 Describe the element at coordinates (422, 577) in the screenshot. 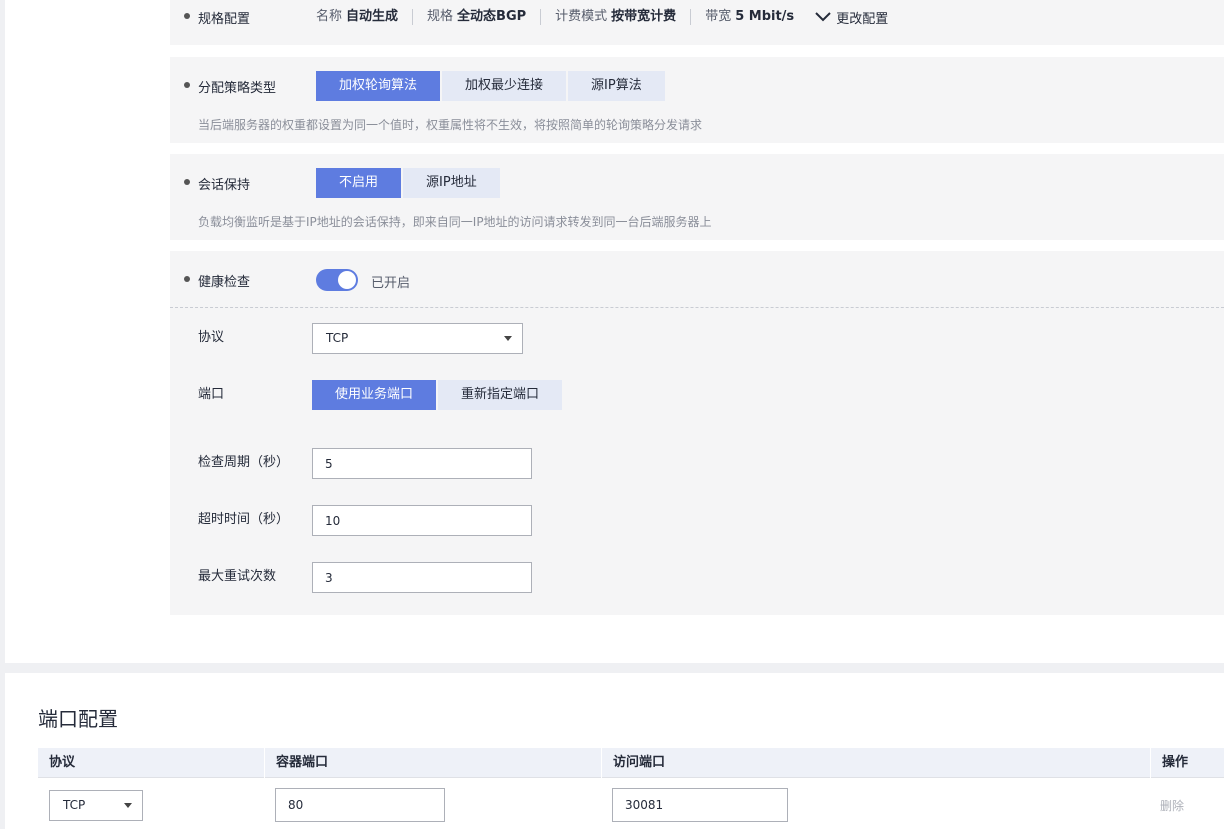

I see `retries-input` at that location.